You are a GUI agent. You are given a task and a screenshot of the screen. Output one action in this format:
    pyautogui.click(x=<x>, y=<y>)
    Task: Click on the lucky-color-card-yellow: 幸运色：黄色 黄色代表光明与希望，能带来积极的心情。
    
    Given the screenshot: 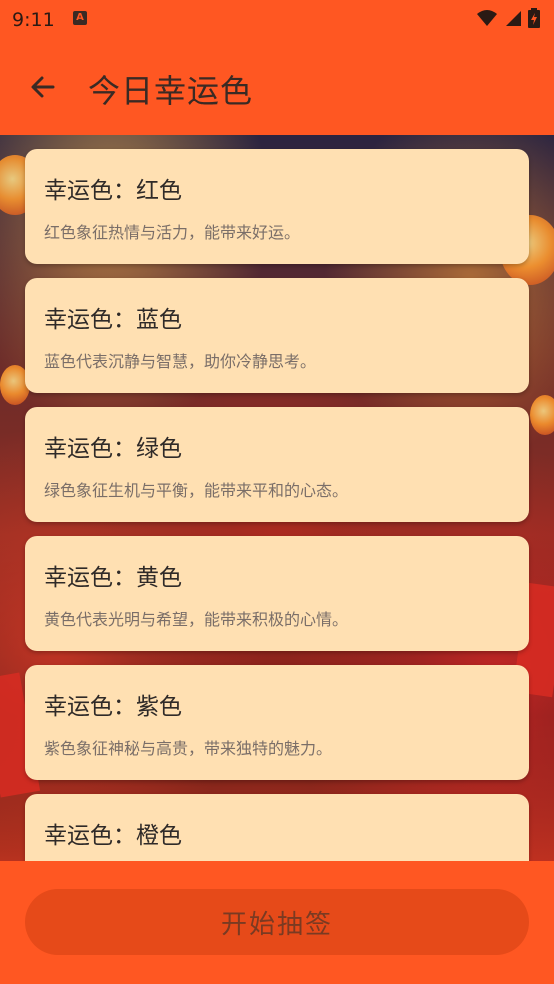 What is the action you would take?
    pyautogui.click(x=277, y=593)
    